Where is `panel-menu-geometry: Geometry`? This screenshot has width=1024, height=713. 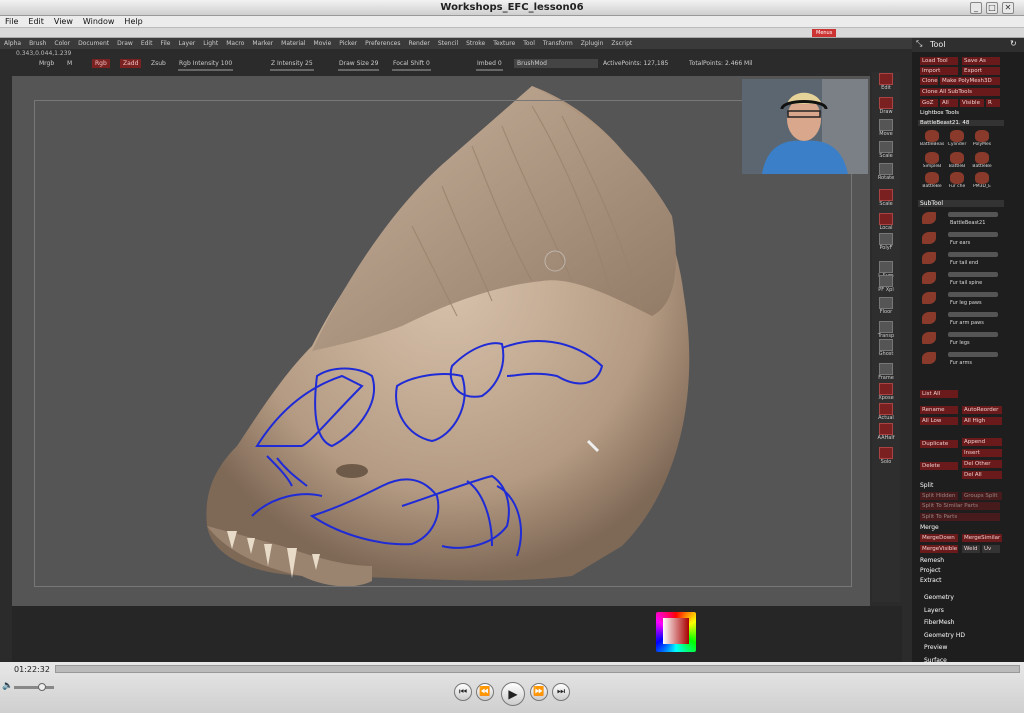 panel-menu-geometry: Geometry is located at coordinates (965, 597).